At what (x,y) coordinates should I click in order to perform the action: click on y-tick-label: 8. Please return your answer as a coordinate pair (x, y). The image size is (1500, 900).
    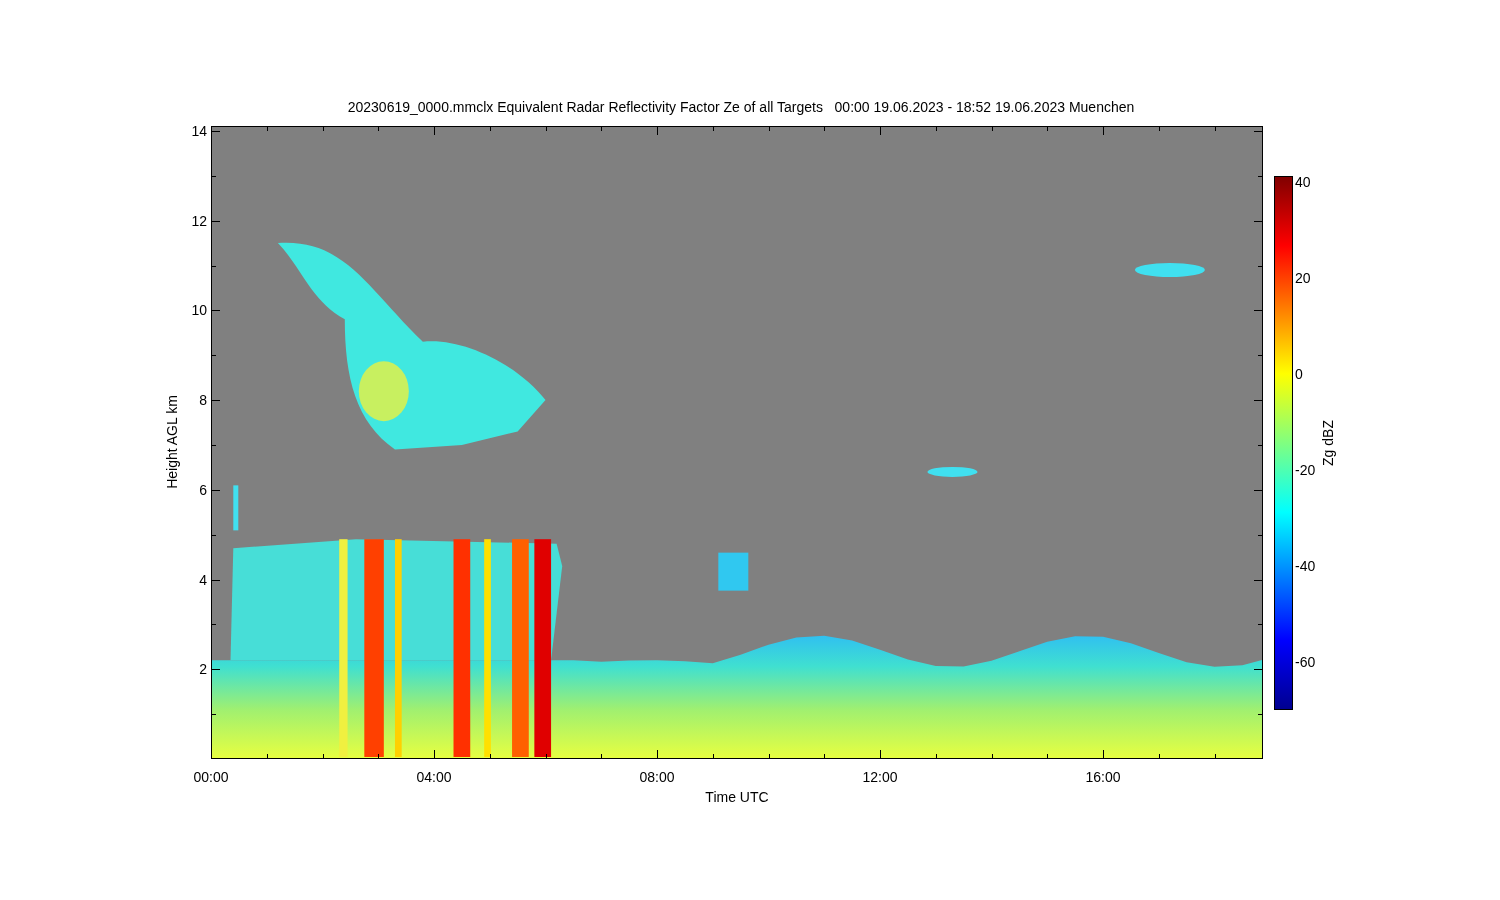
    Looking at the image, I should click on (203, 400).